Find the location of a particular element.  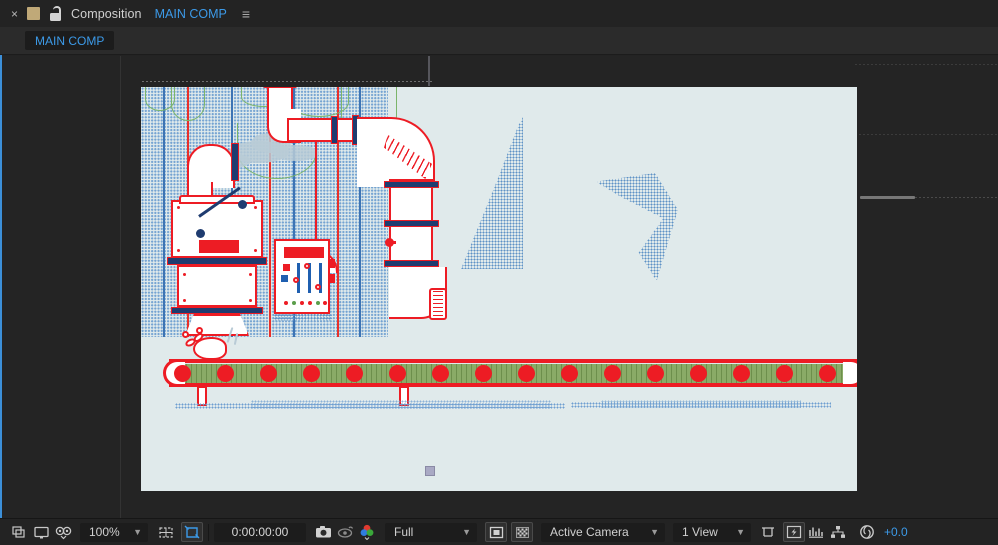

panel-menu-icon: ≡ is located at coordinates (246, 14).